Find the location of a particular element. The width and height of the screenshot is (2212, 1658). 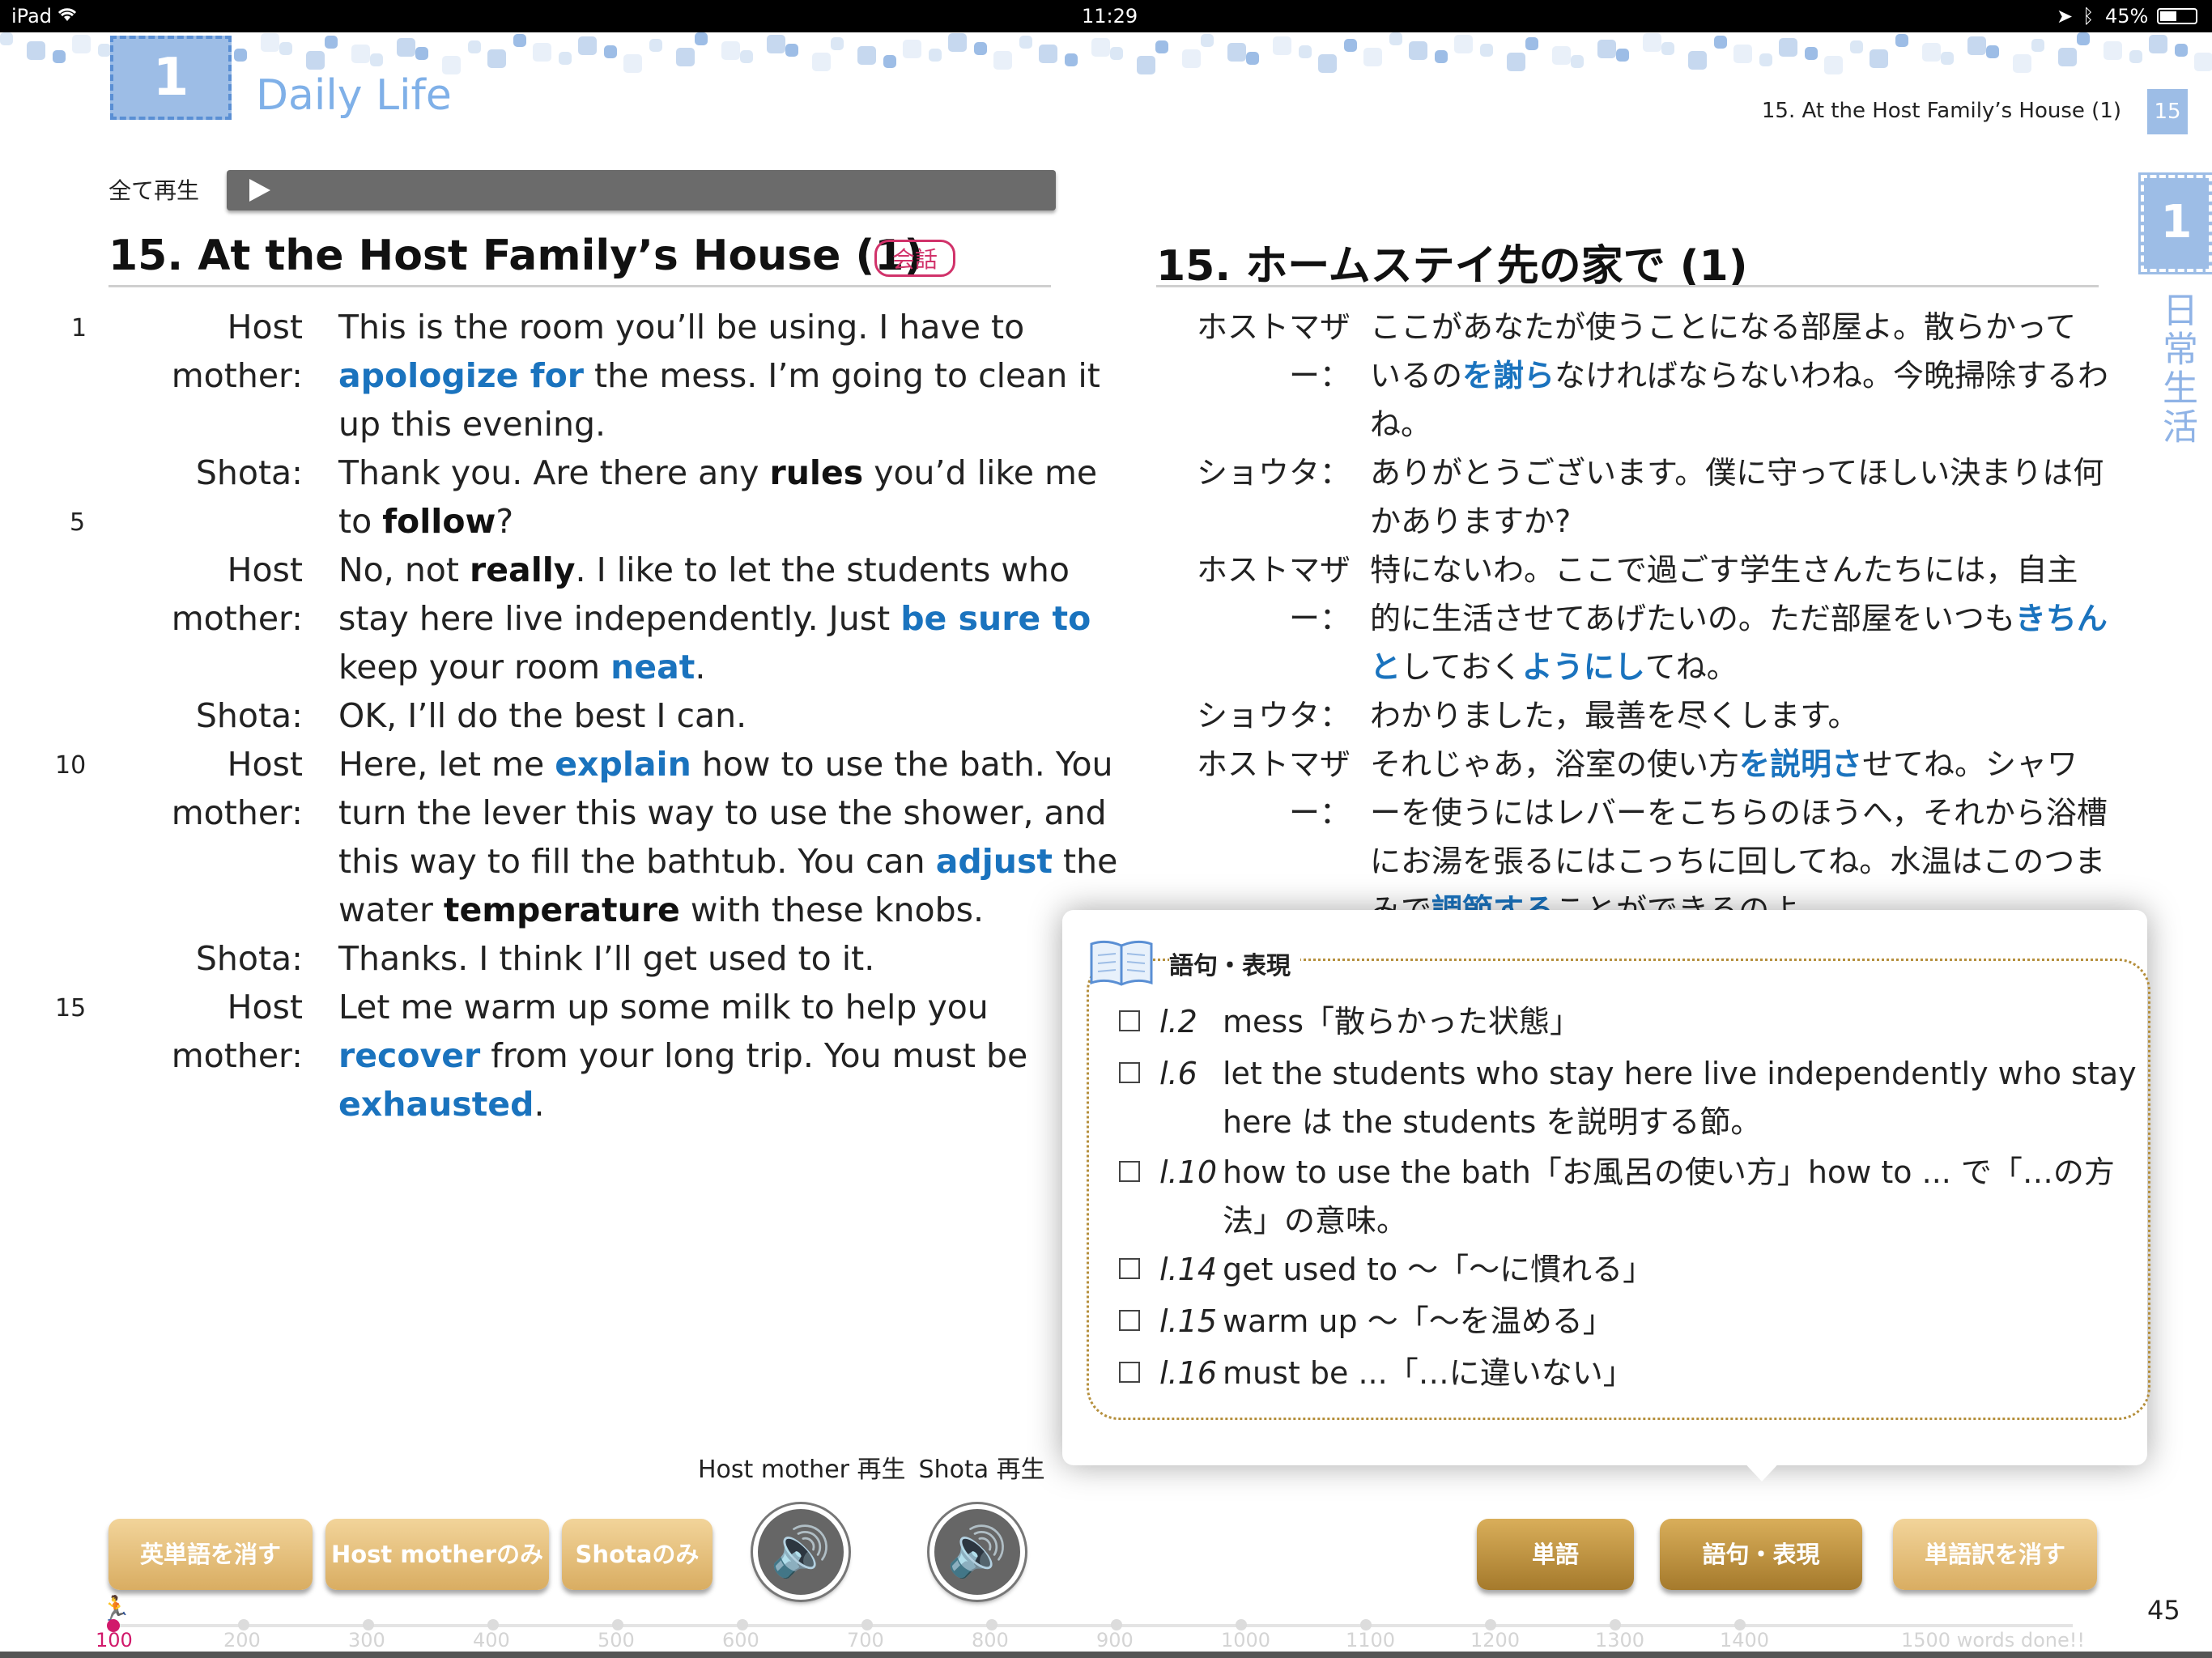

japanese-title: 15. ホームステイ先の家で (1) is located at coordinates (1452, 266).